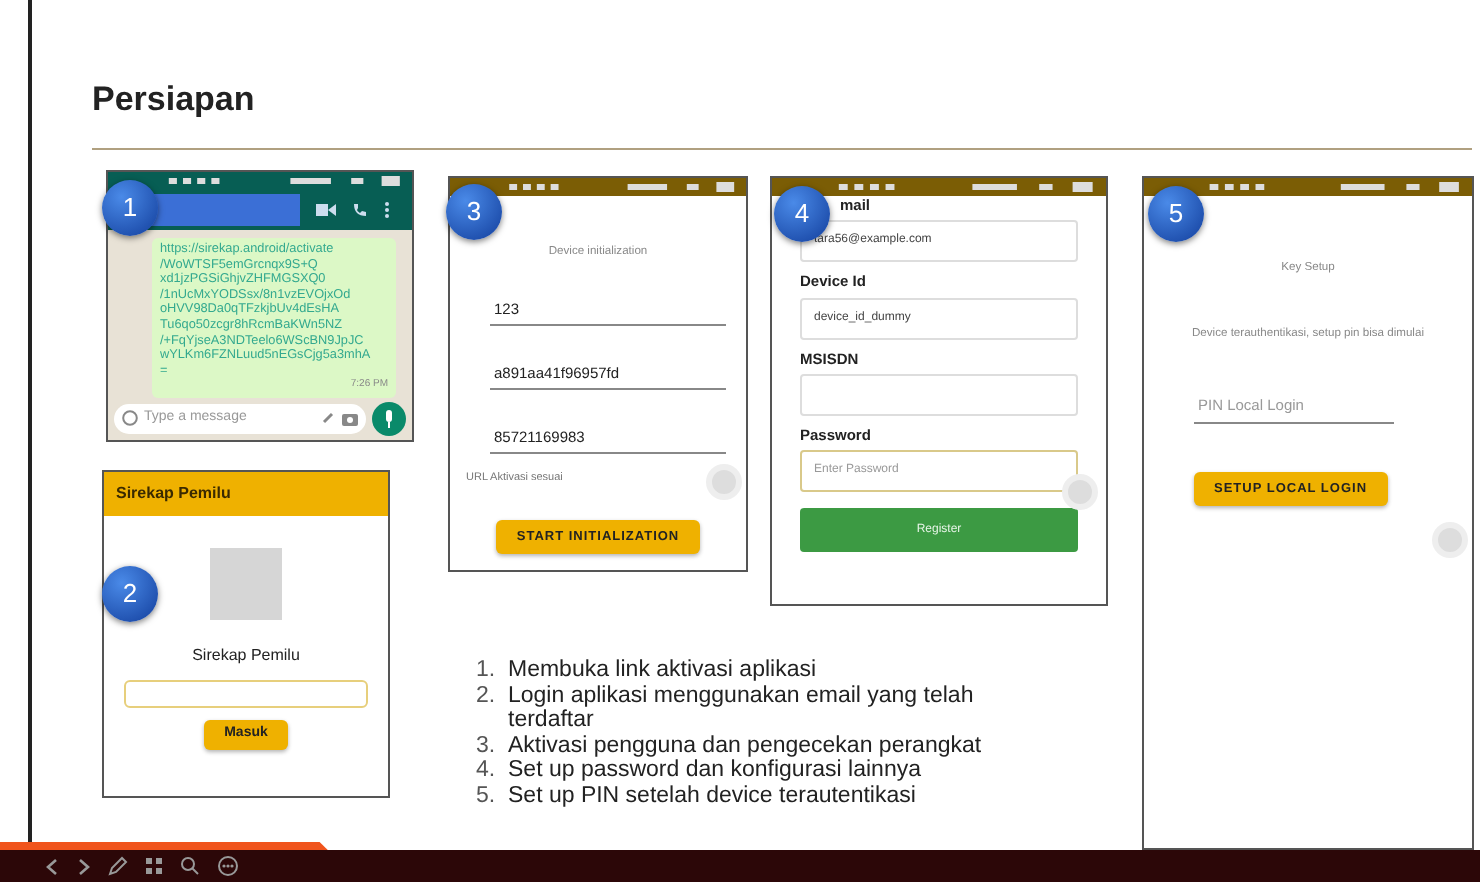 This screenshot has height=882, width=1480. Describe the element at coordinates (246, 694) in the screenshot. I see `email-field` at that location.